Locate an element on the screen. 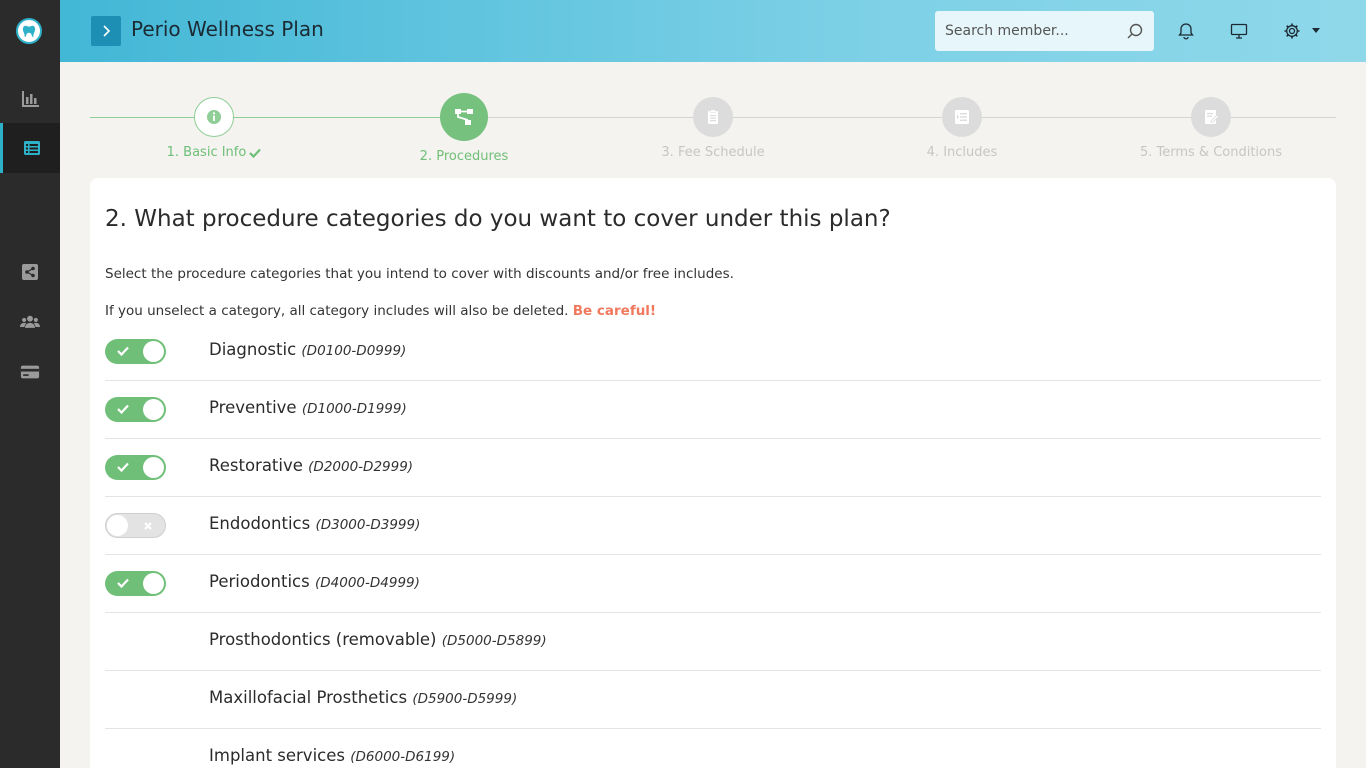 The width and height of the screenshot is (1366, 768). category-row: Prosthodontics (removable) (D5000-D5899) is located at coordinates (713, 642).